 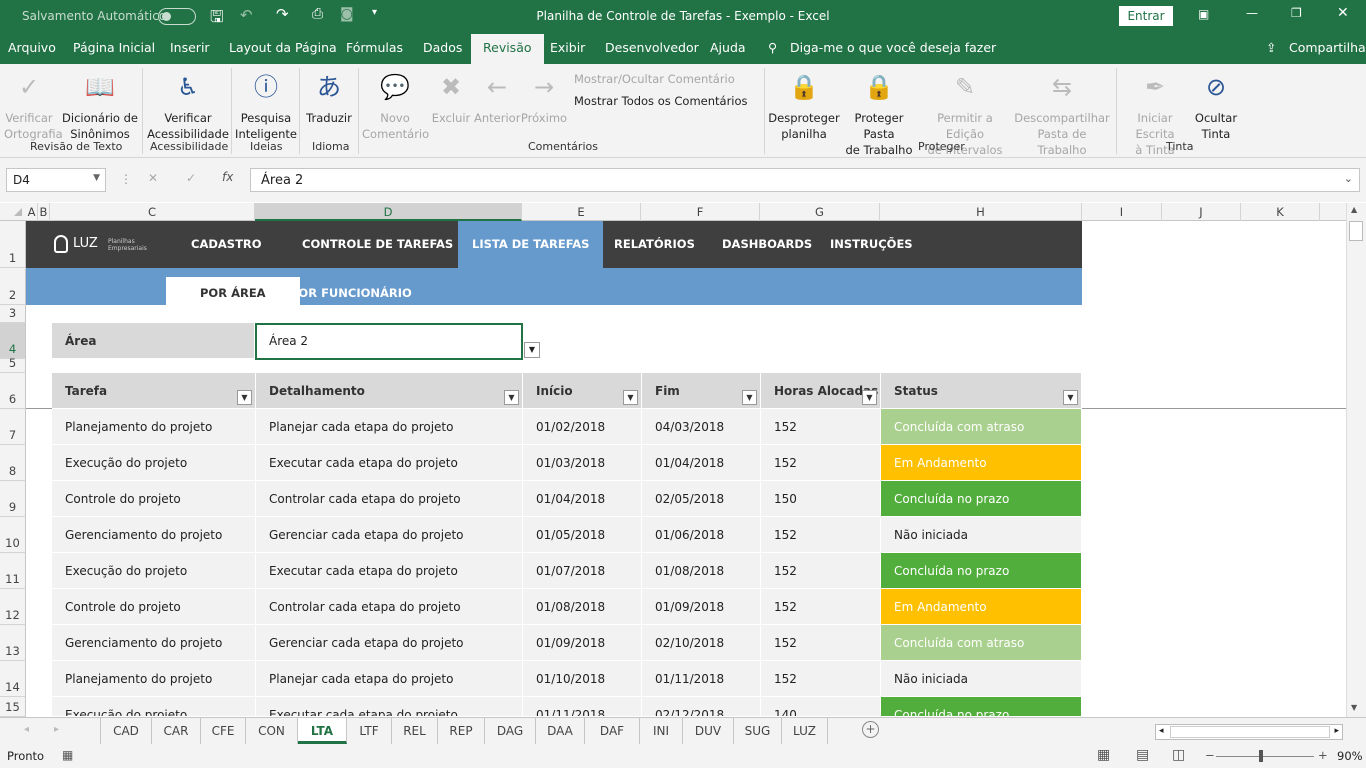 I want to click on column-header-J: J, so click(x=1201, y=212).